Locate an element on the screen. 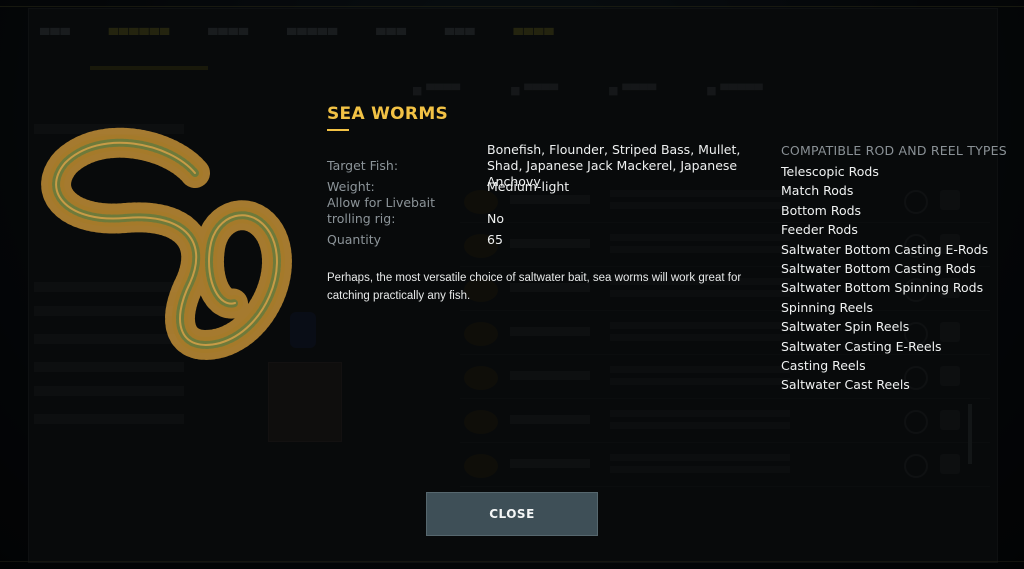 This screenshot has width=1024, height=569. title-underline is located at coordinates (338, 130).